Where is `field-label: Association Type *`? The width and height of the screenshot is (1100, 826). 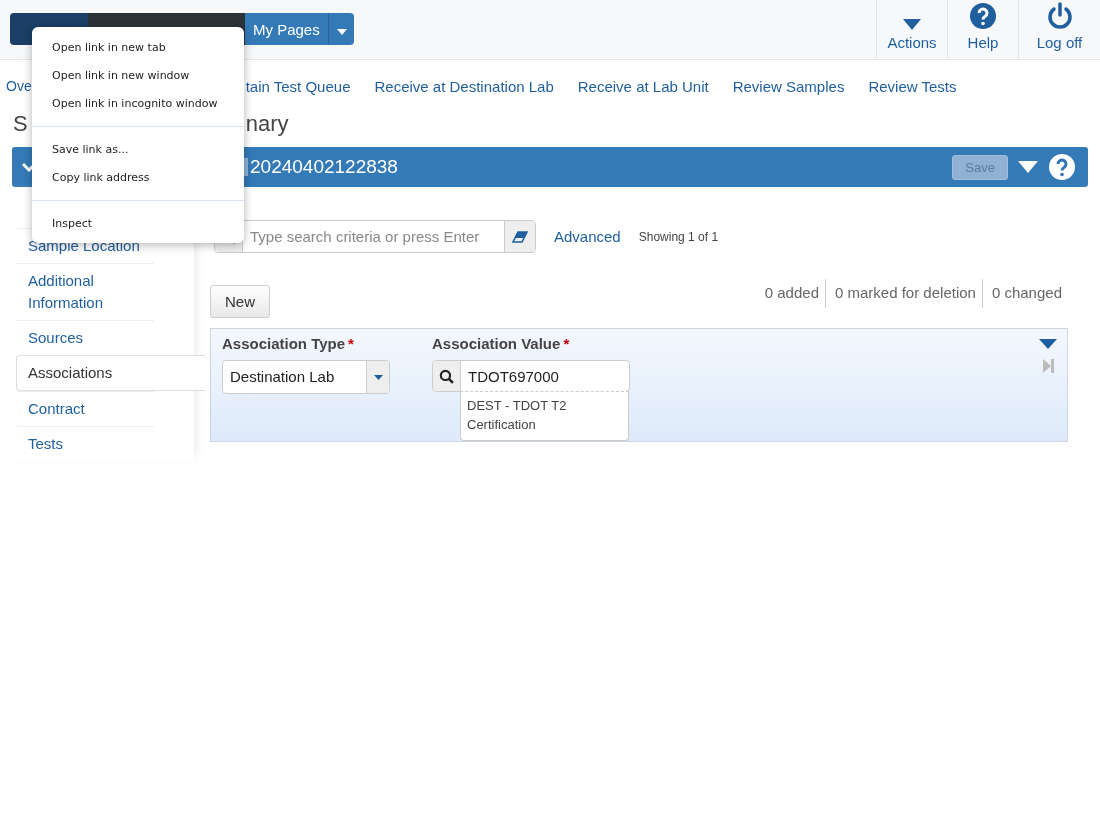
field-label: Association Type * is located at coordinates (288, 343).